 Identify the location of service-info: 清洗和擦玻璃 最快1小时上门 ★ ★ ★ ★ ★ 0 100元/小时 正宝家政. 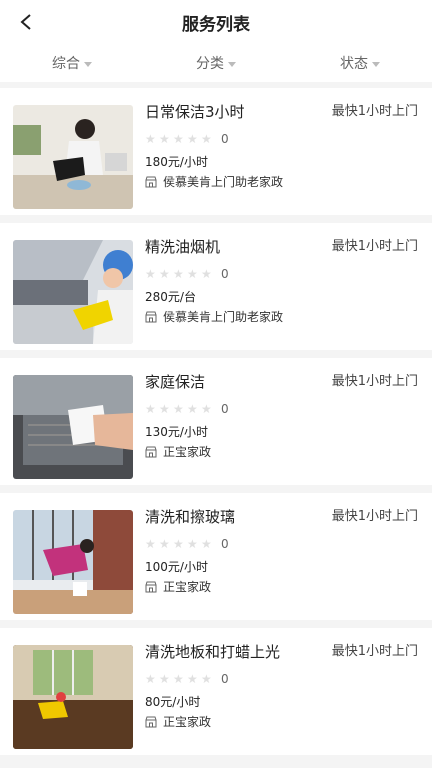
(281, 551).